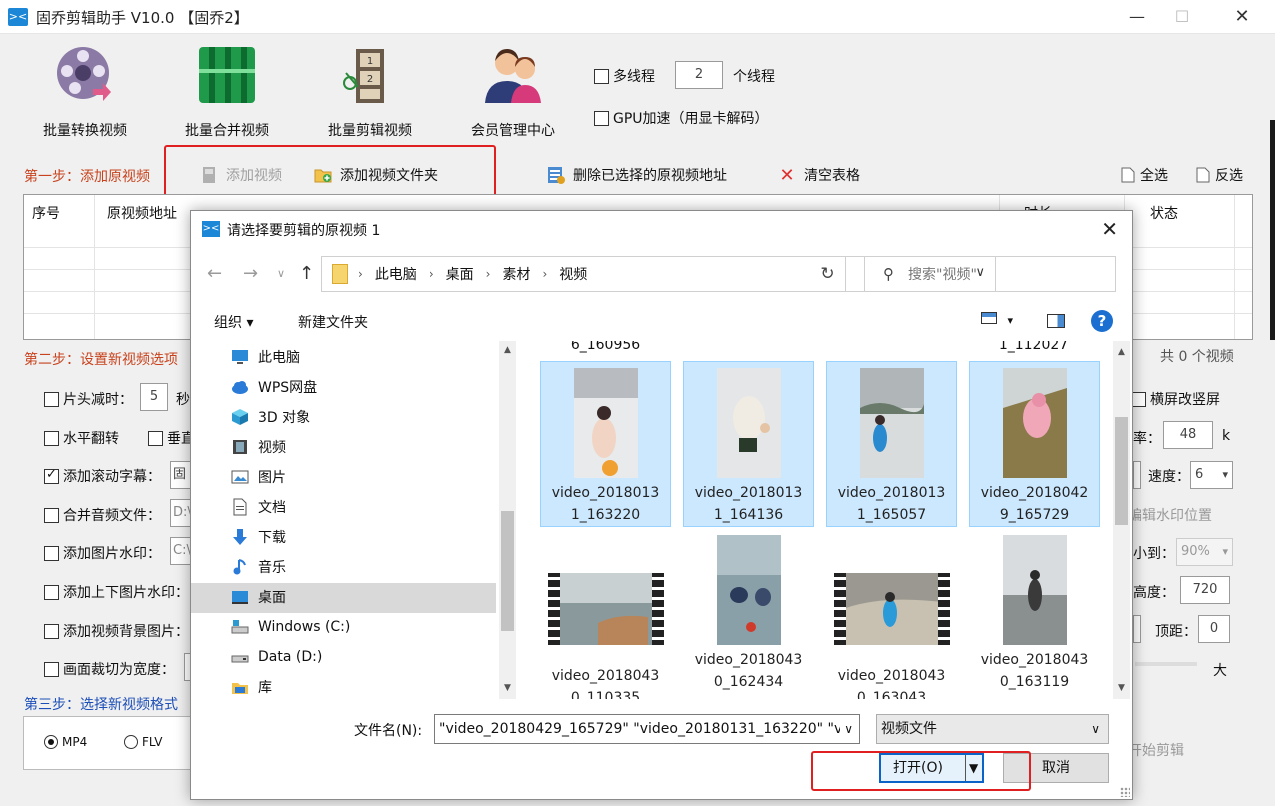 This screenshot has width=1275, height=806. I want to click on recent-chevron-icon: ∨, so click(281, 273).